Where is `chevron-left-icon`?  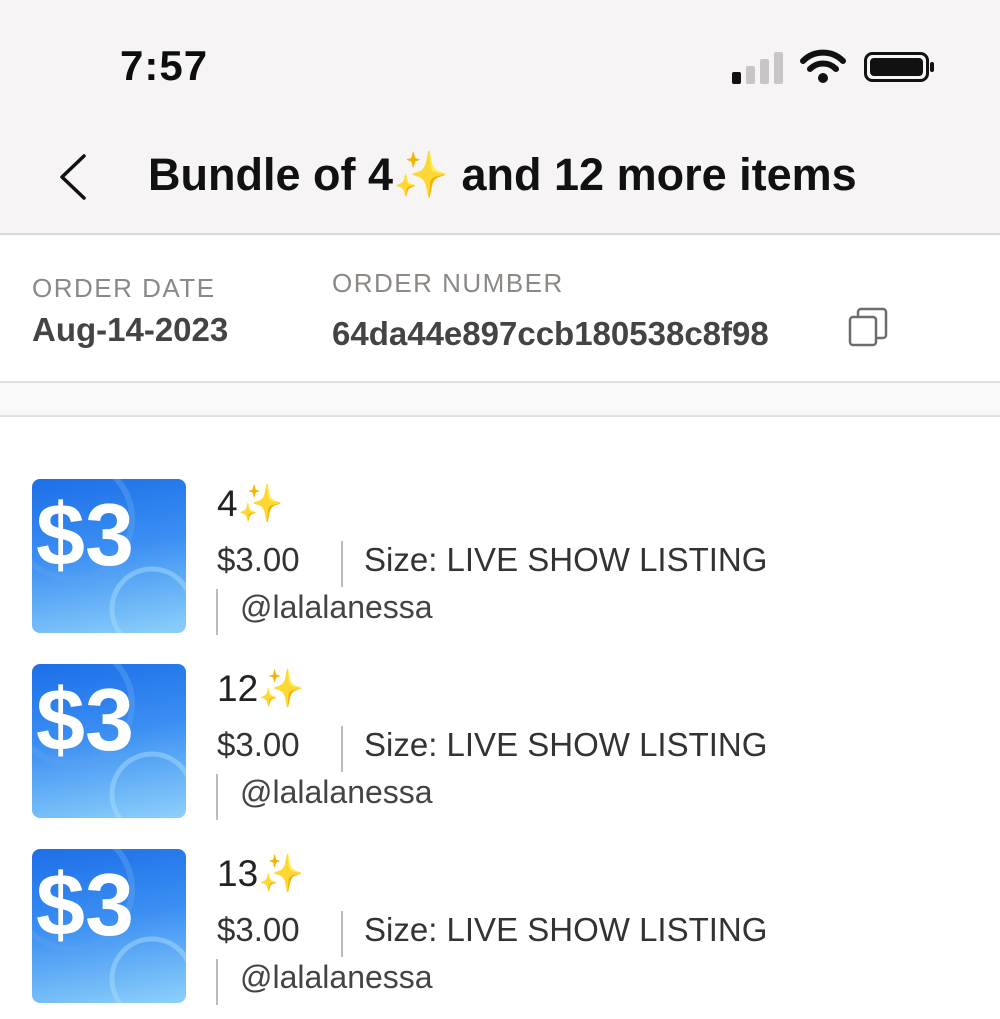 chevron-left-icon is located at coordinates (73, 177).